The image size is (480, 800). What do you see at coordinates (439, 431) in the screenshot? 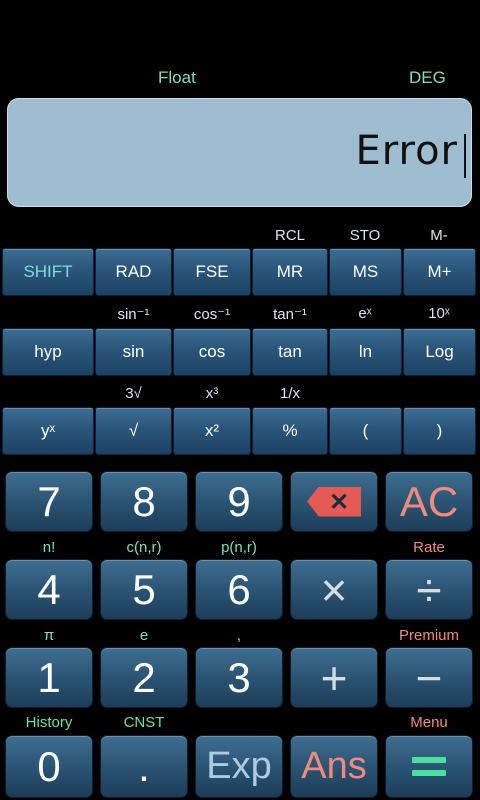
I see `close-paren-button: )` at bounding box center [439, 431].